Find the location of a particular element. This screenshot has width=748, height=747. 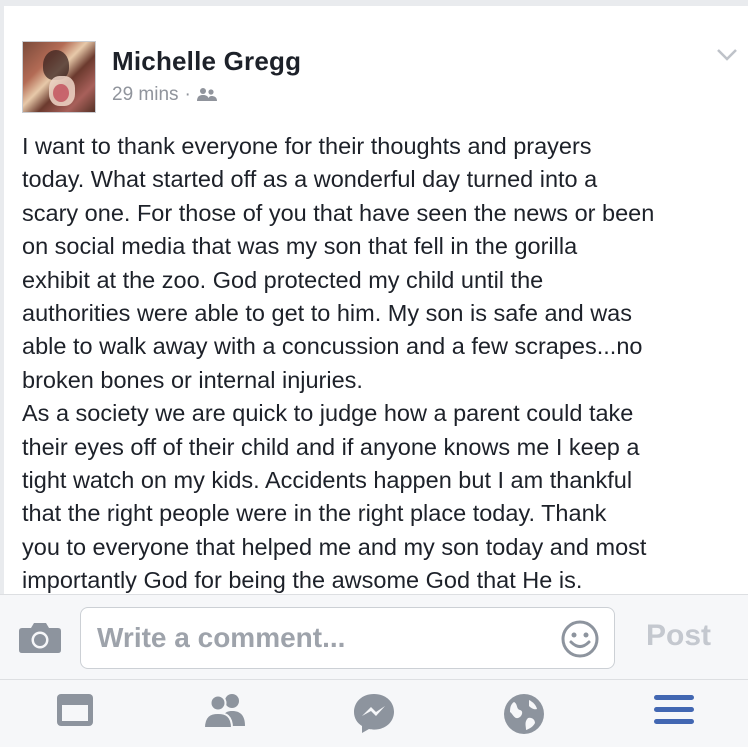

messenger-icon is located at coordinates (374, 713).